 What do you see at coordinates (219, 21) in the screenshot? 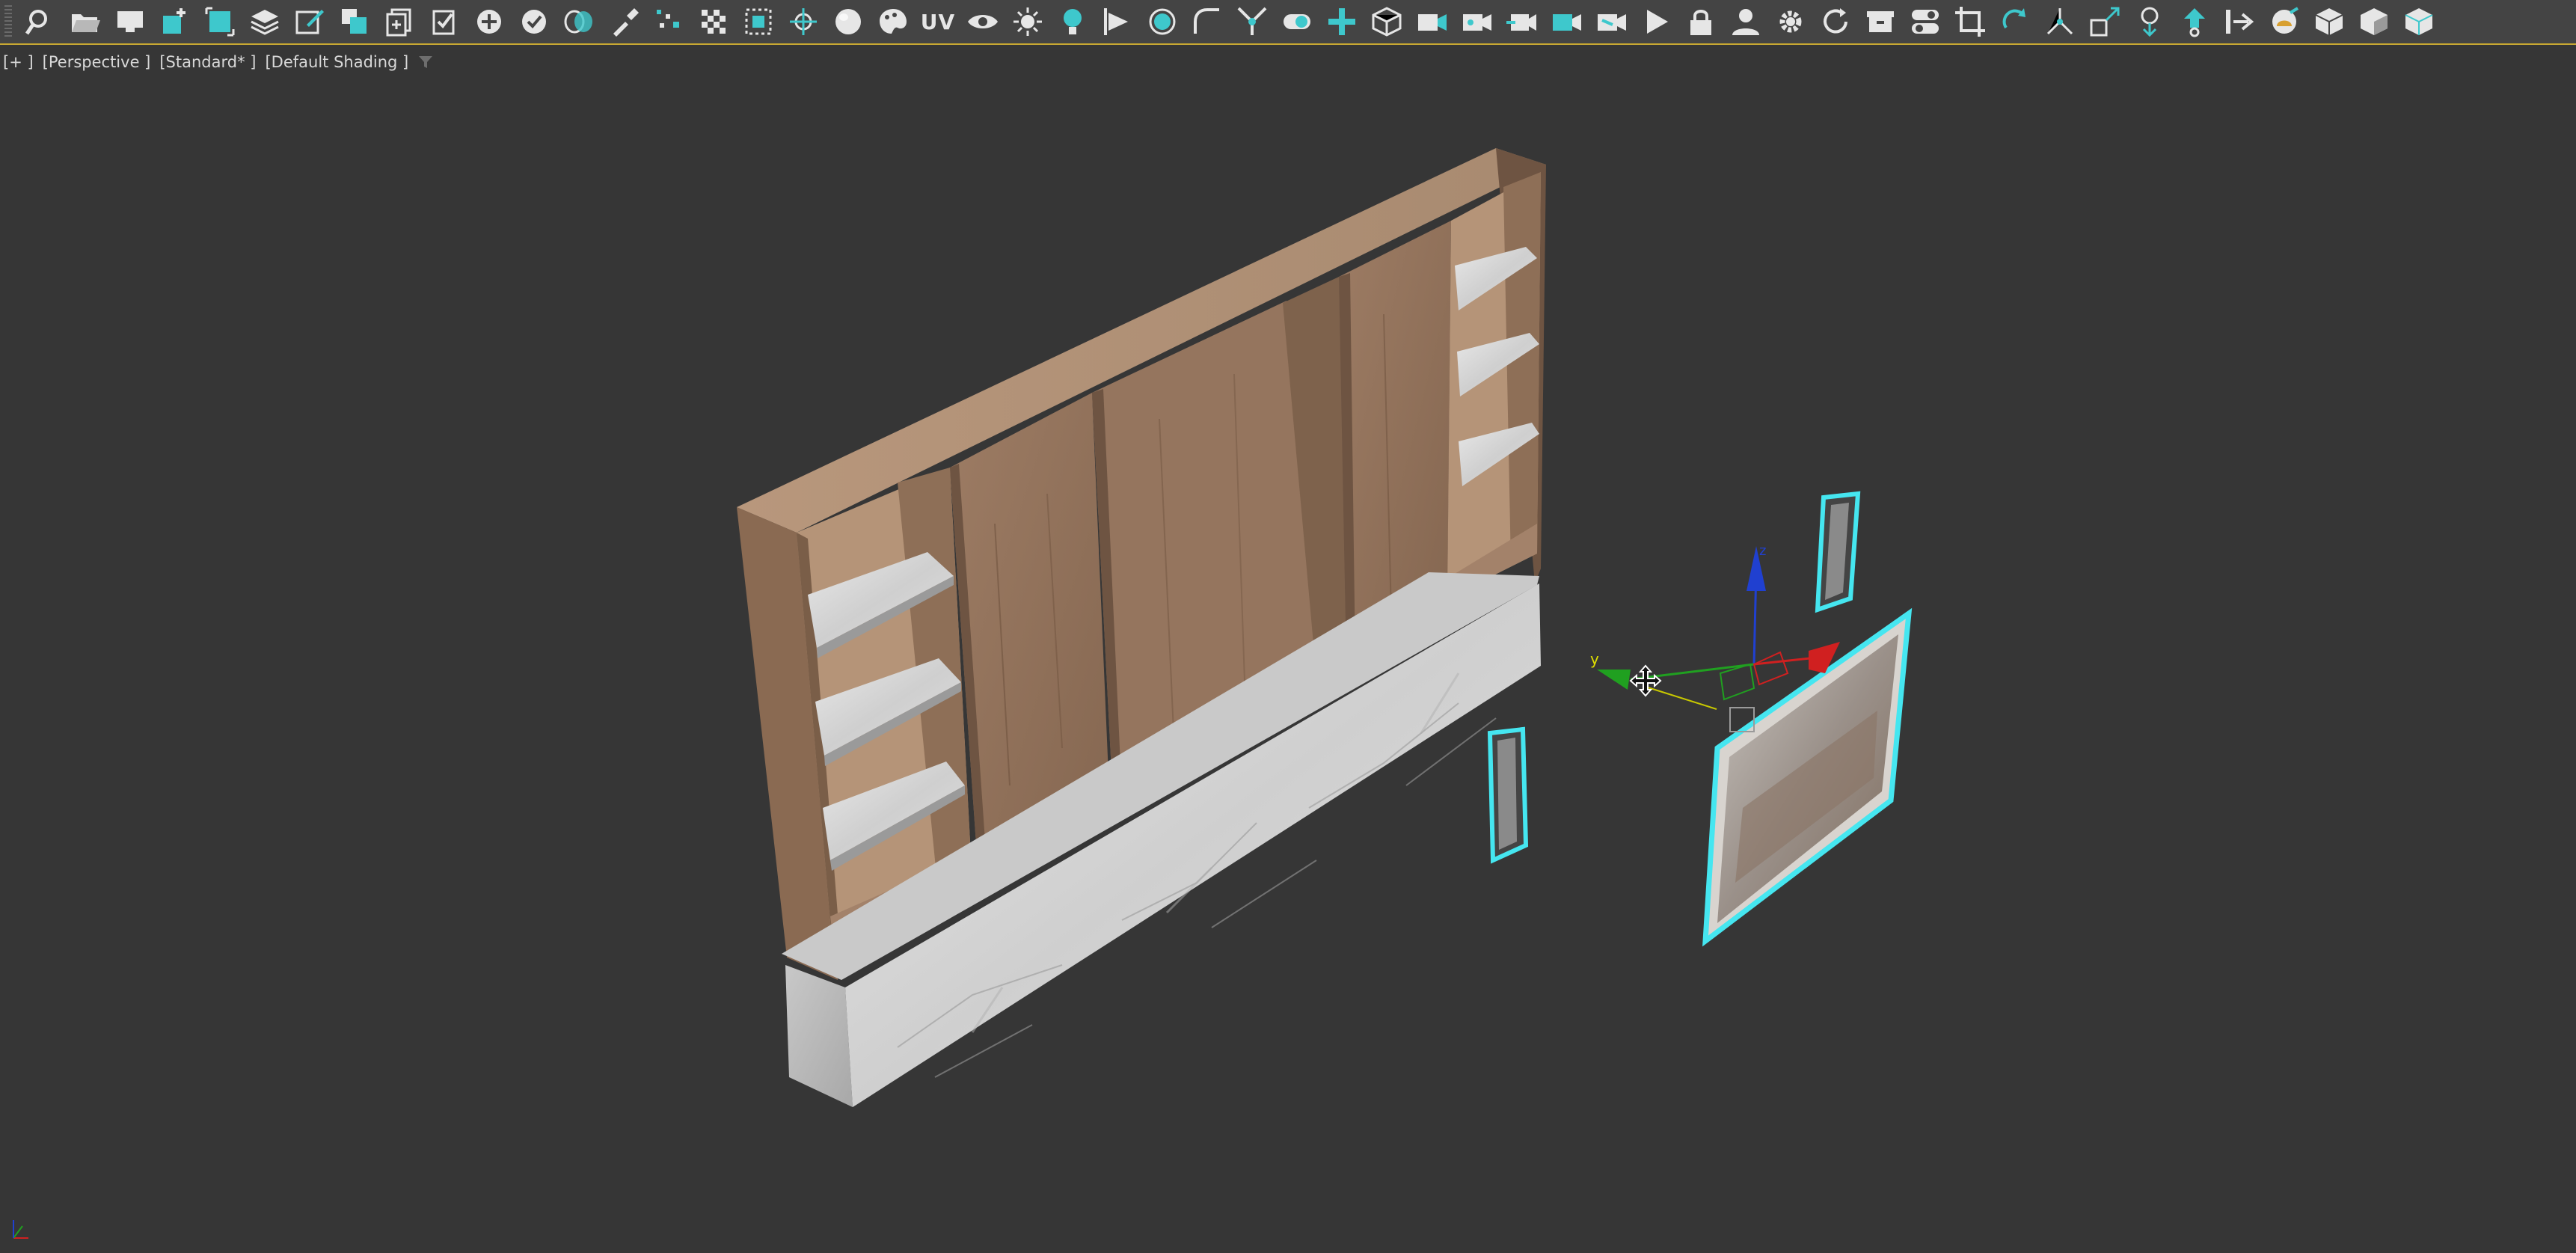
I see `select-region-icon` at bounding box center [219, 21].